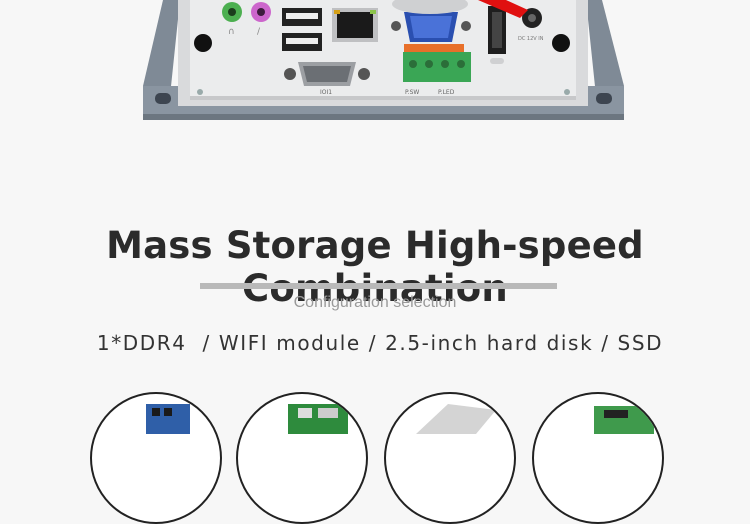  What do you see at coordinates (383, 60) in the screenshot?
I see `product-io-panel-image: ∩ / P.SW P.LED DC 12V IN IOI1` at bounding box center [383, 60].